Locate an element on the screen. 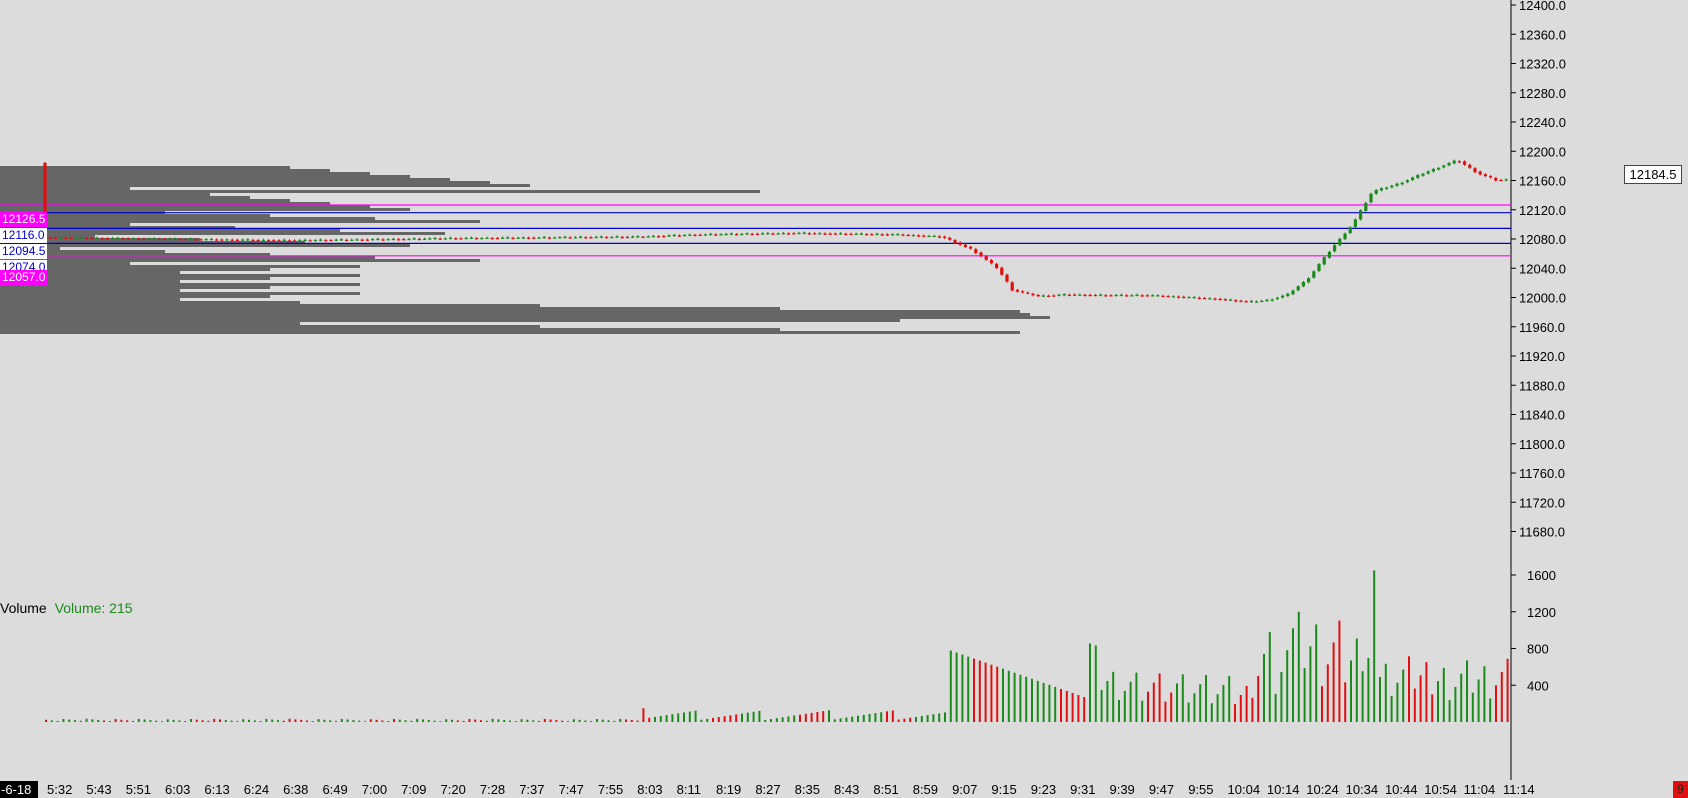 The height and width of the screenshot is (798, 1688). price-tick-label: 12120.0 is located at coordinates (1542, 210).